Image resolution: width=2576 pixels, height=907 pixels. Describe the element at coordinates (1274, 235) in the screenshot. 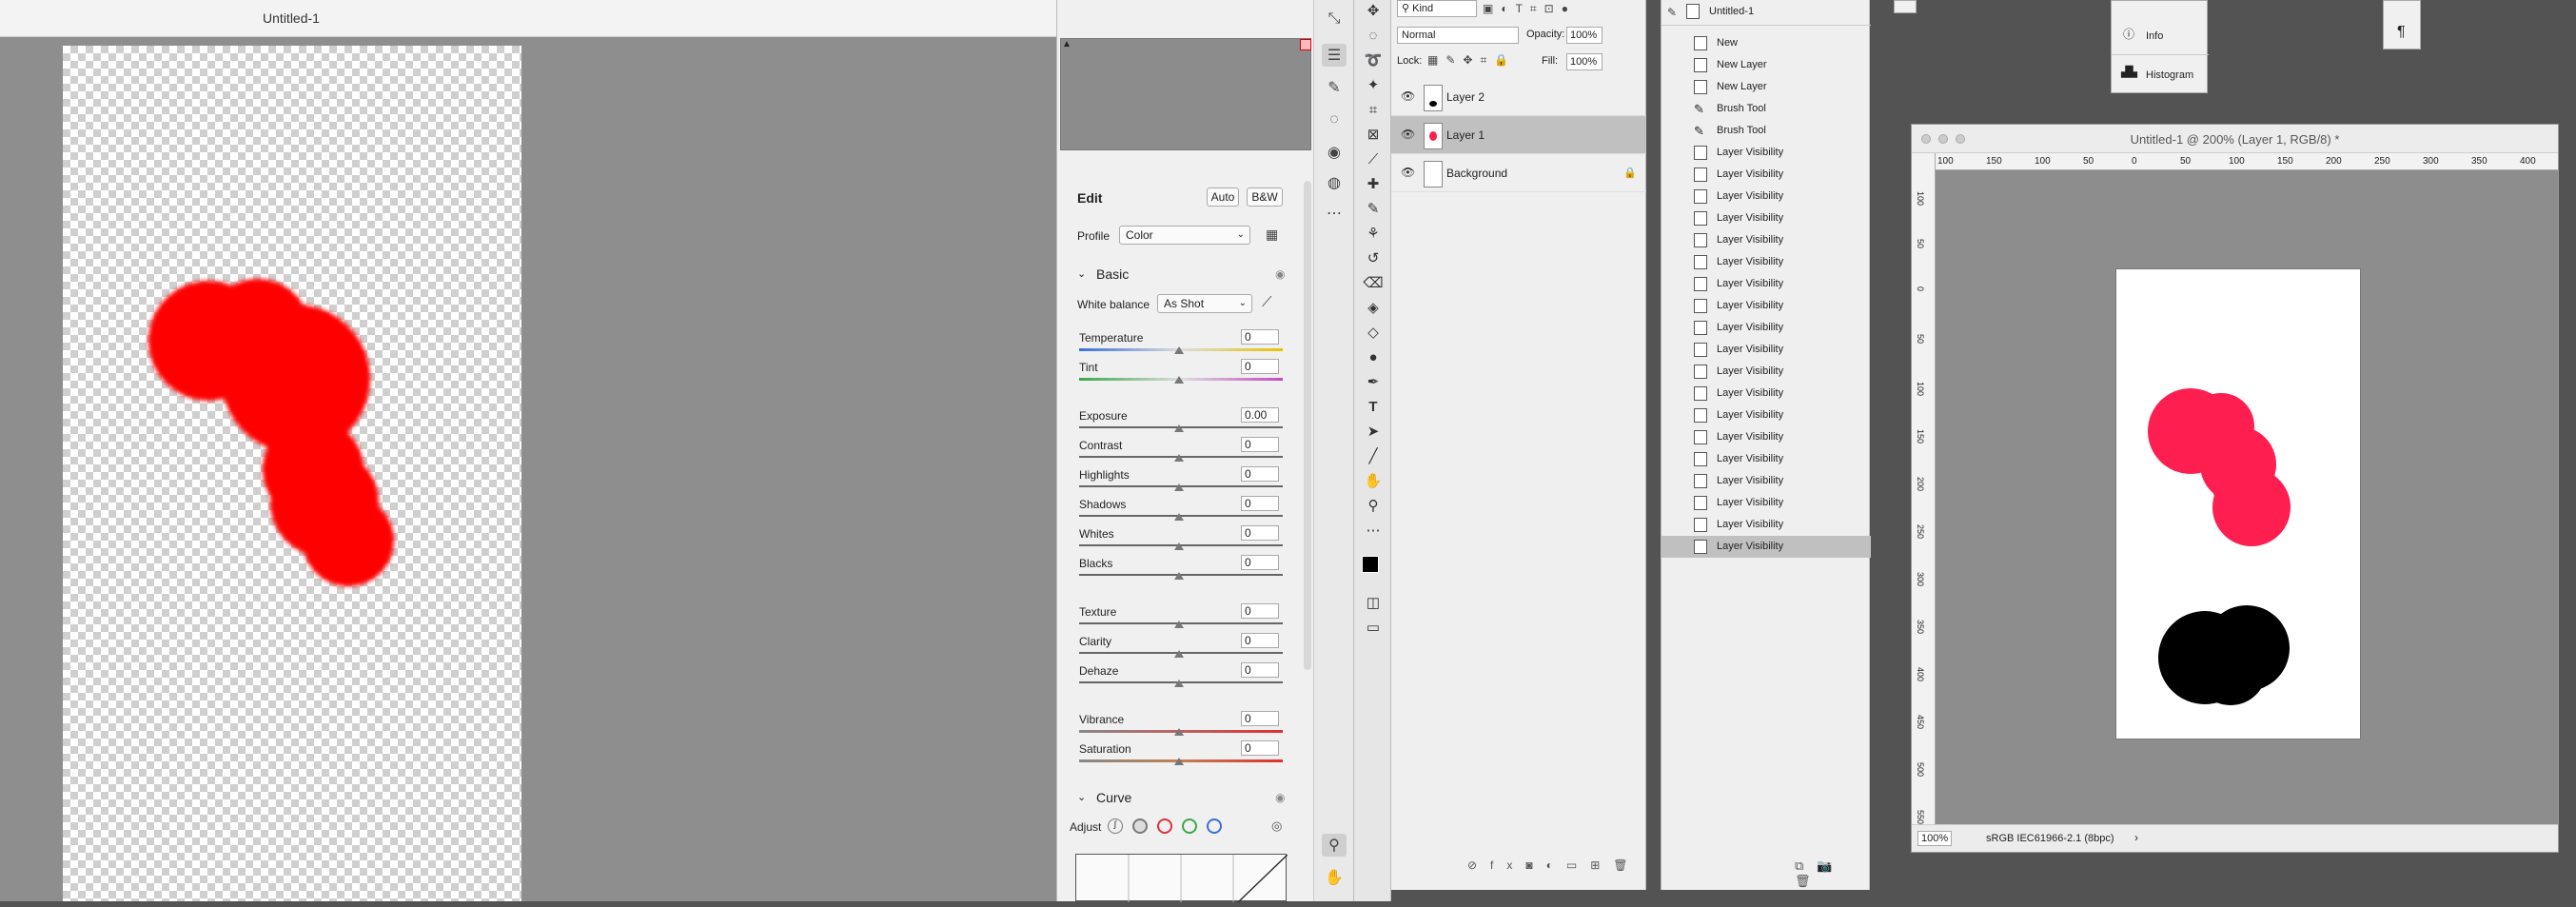

I see `profile-browser-icon: ▦` at that location.